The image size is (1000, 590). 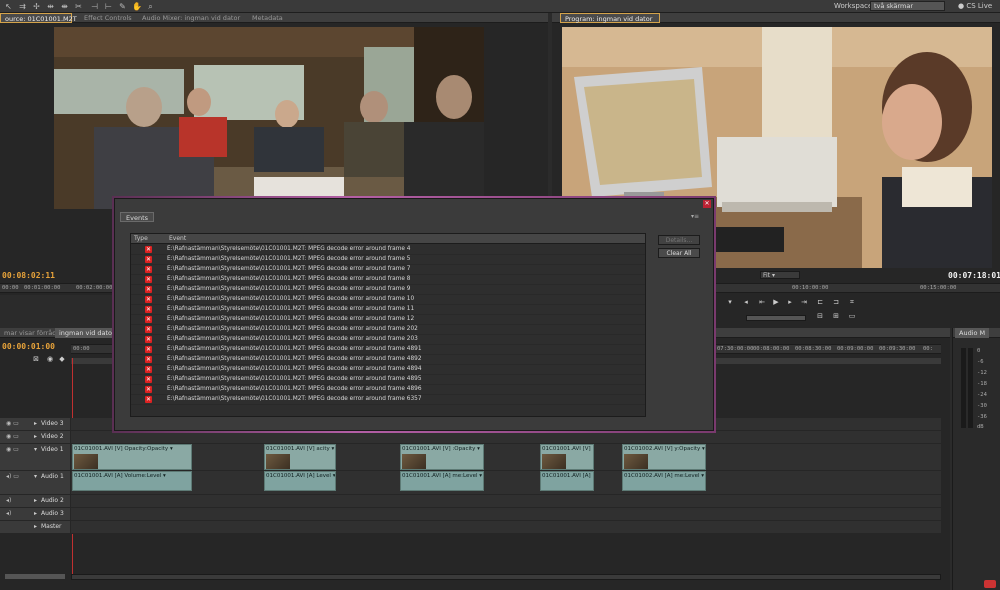 I want to click on video-clip: 01C01001.AVI [V], so click(x=567, y=457).